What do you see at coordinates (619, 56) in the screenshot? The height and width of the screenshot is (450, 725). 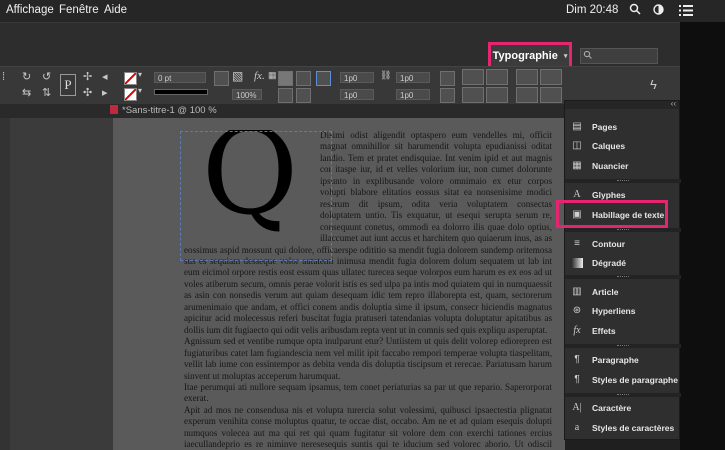 I see `help-search-input` at bounding box center [619, 56].